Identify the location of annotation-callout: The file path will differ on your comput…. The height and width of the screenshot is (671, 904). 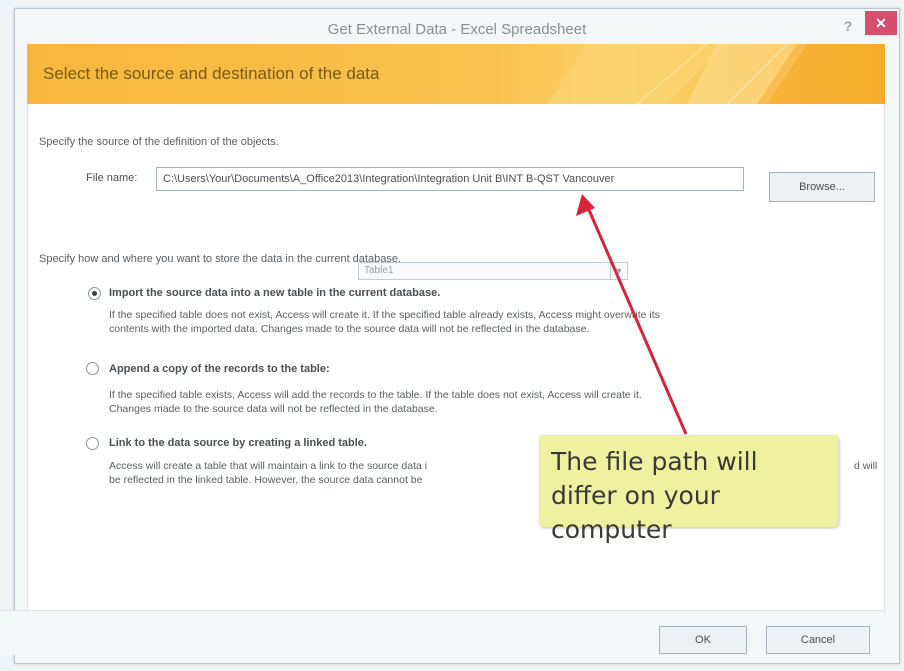
(688, 489).